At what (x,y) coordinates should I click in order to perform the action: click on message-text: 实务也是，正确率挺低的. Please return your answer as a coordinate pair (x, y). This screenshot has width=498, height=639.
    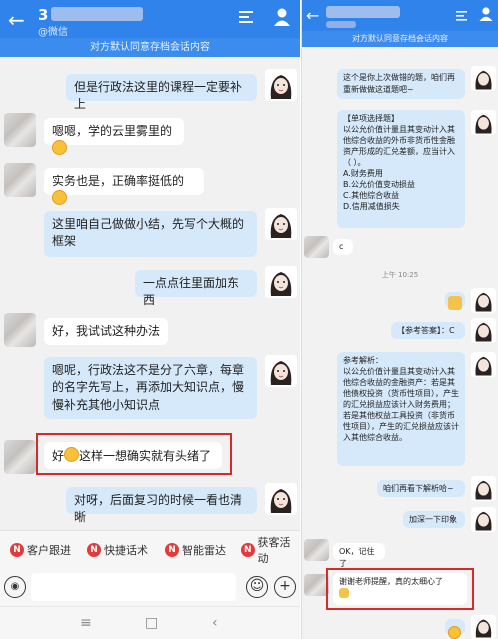
    Looking at the image, I should click on (118, 181).